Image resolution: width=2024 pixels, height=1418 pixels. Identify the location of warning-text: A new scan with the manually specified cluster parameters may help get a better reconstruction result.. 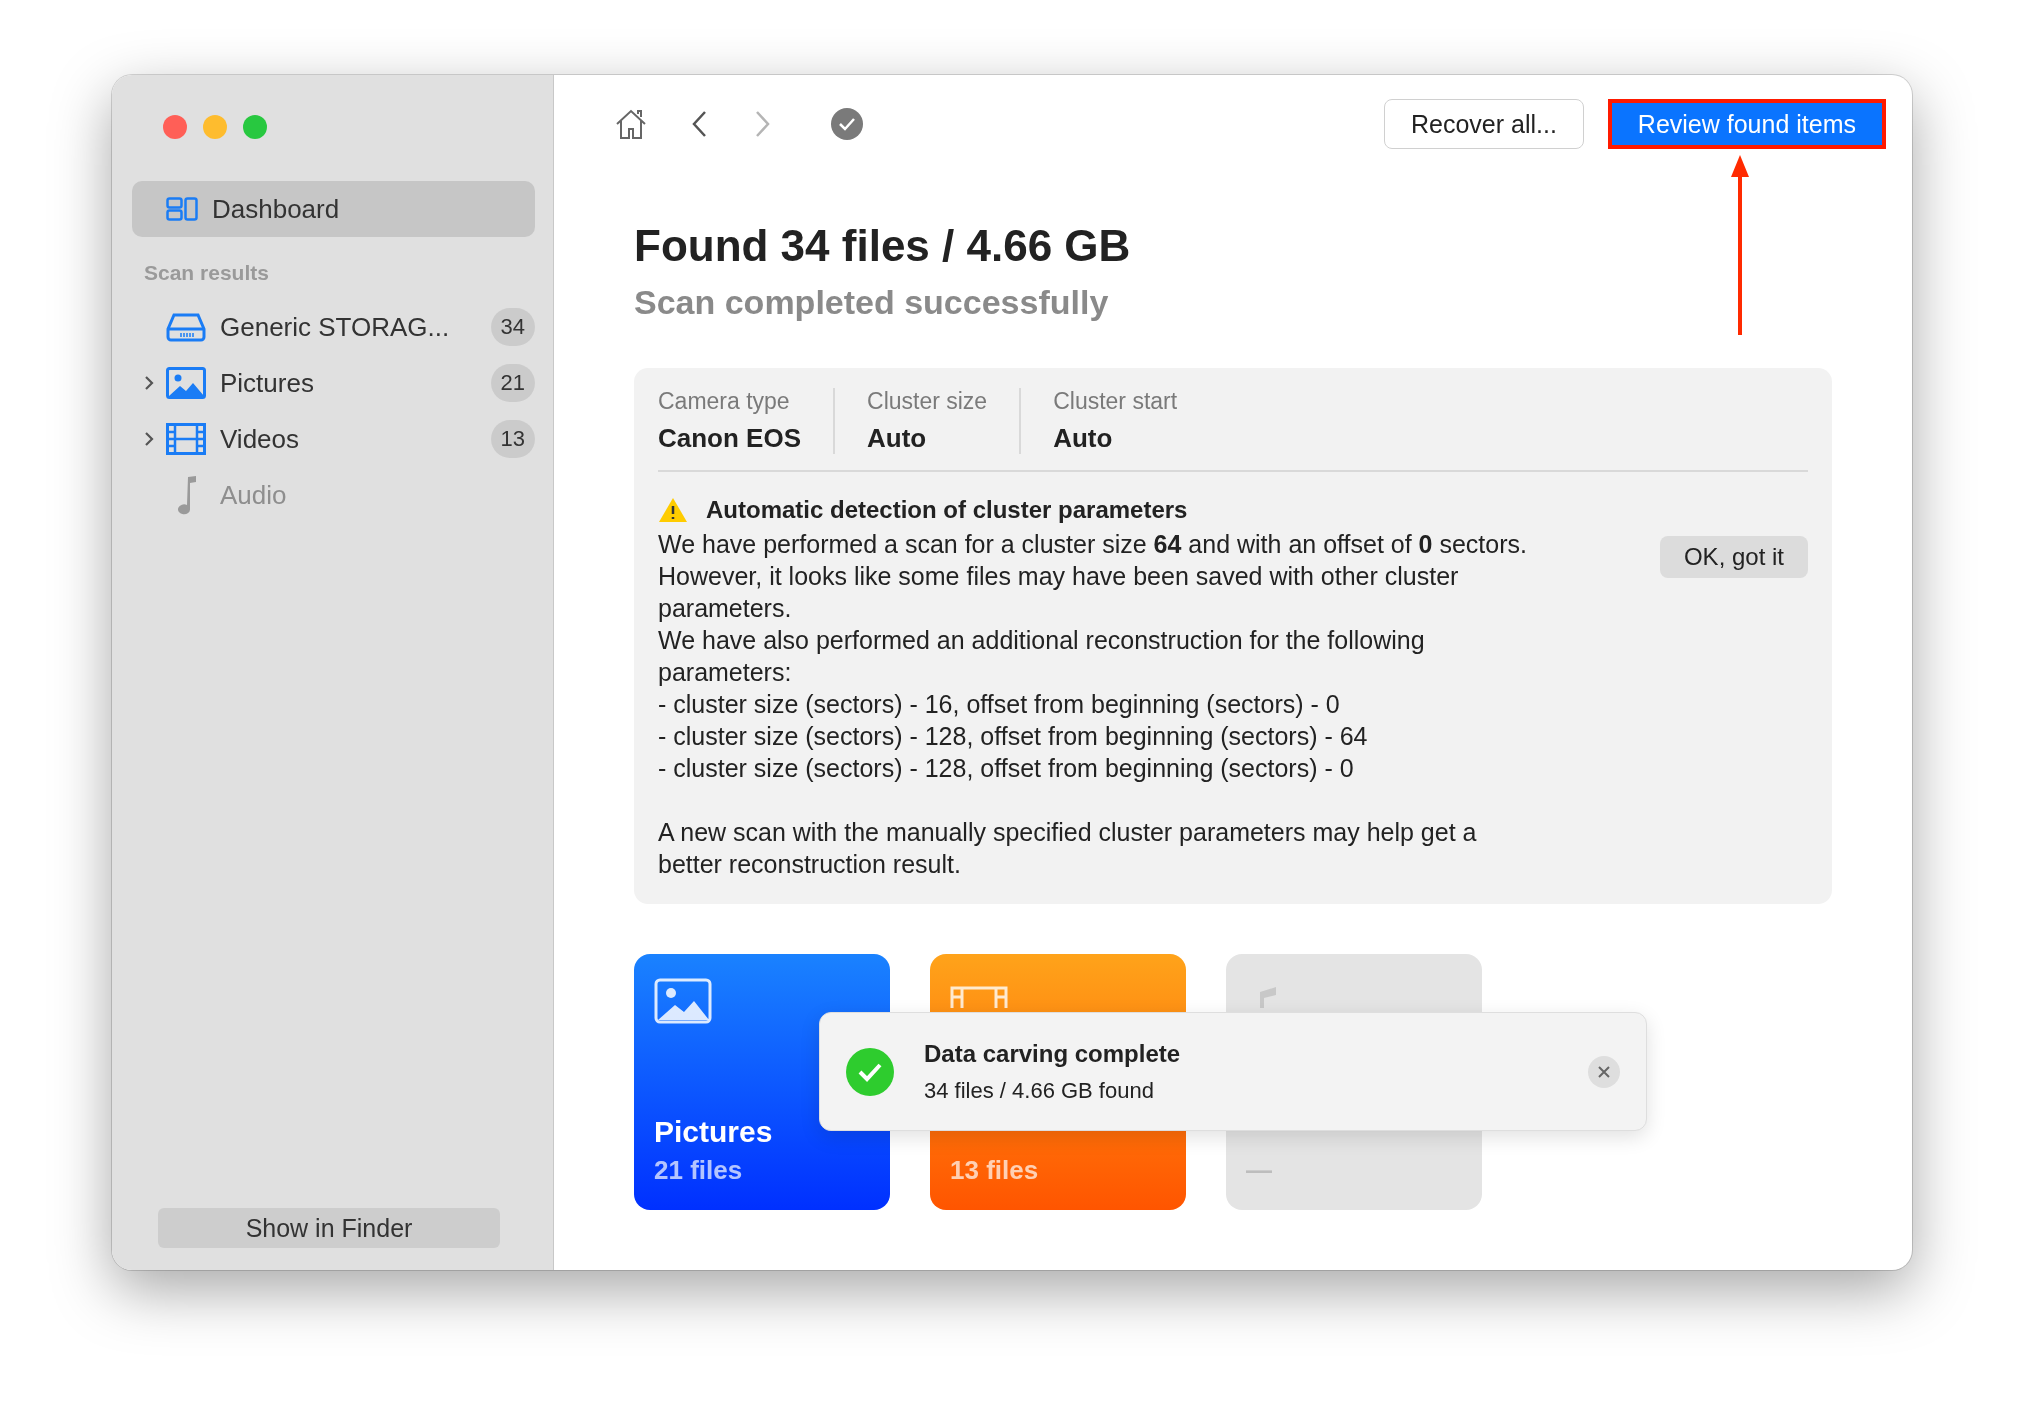
(1068, 848).